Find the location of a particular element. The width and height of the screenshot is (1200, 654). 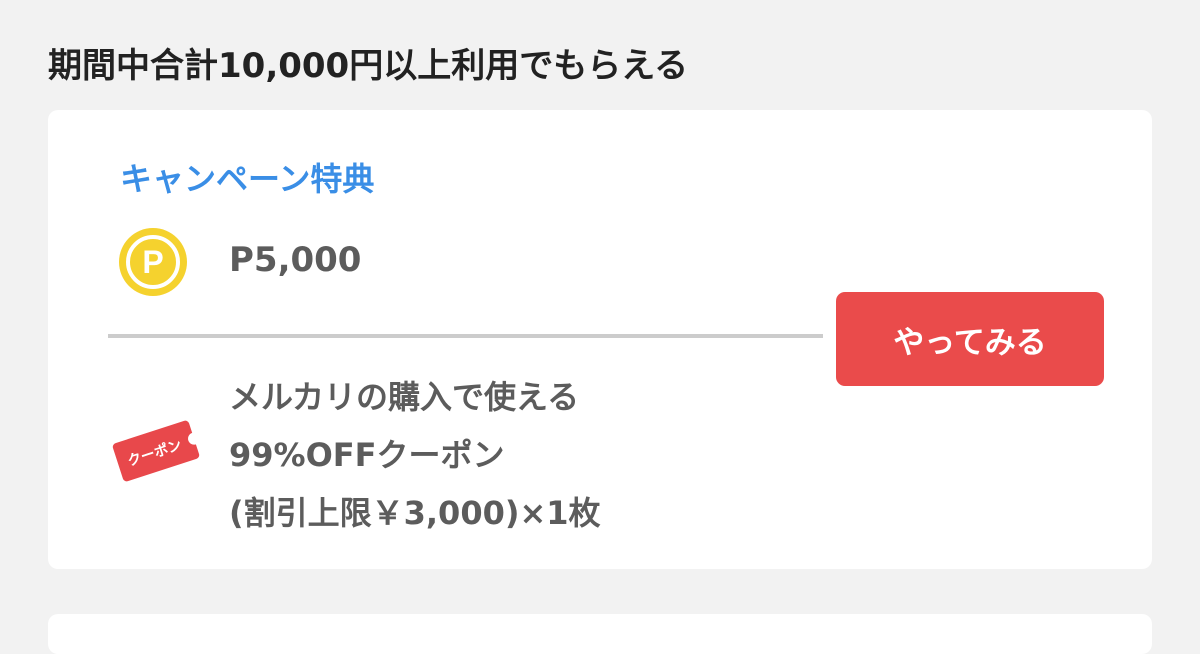

divider is located at coordinates (465, 336).